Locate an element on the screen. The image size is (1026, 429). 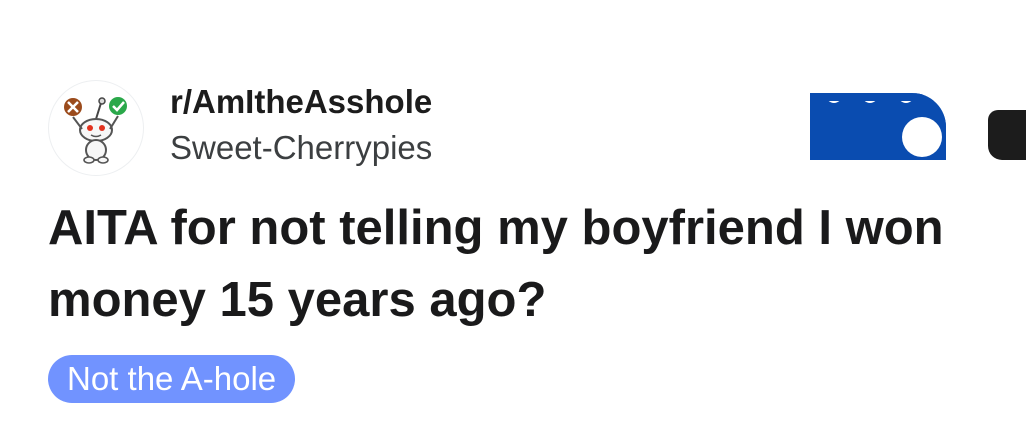
post-author: Sweet-Cherrypies is located at coordinates (301, 148).